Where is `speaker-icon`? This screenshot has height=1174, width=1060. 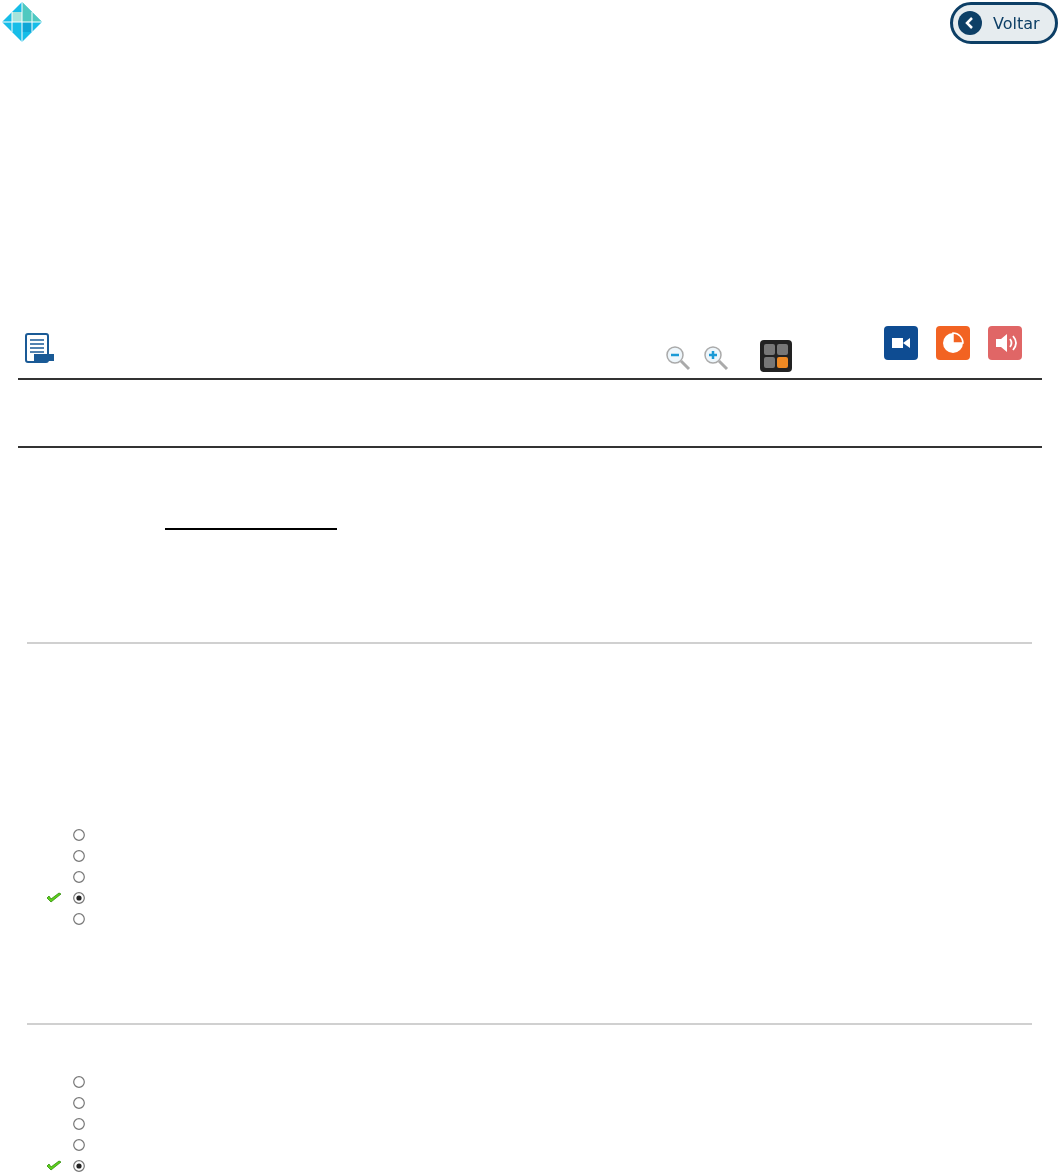
speaker-icon is located at coordinates (1005, 343).